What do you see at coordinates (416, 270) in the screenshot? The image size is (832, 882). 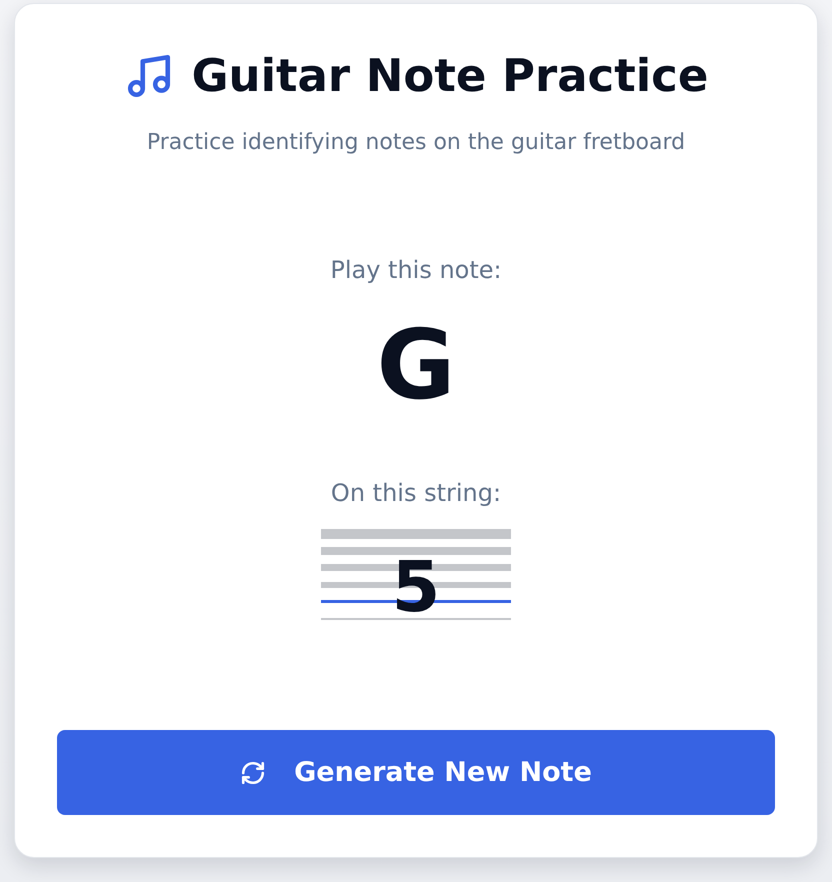 I see `note-prompt: Play this note:` at bounding box center [416, 270].